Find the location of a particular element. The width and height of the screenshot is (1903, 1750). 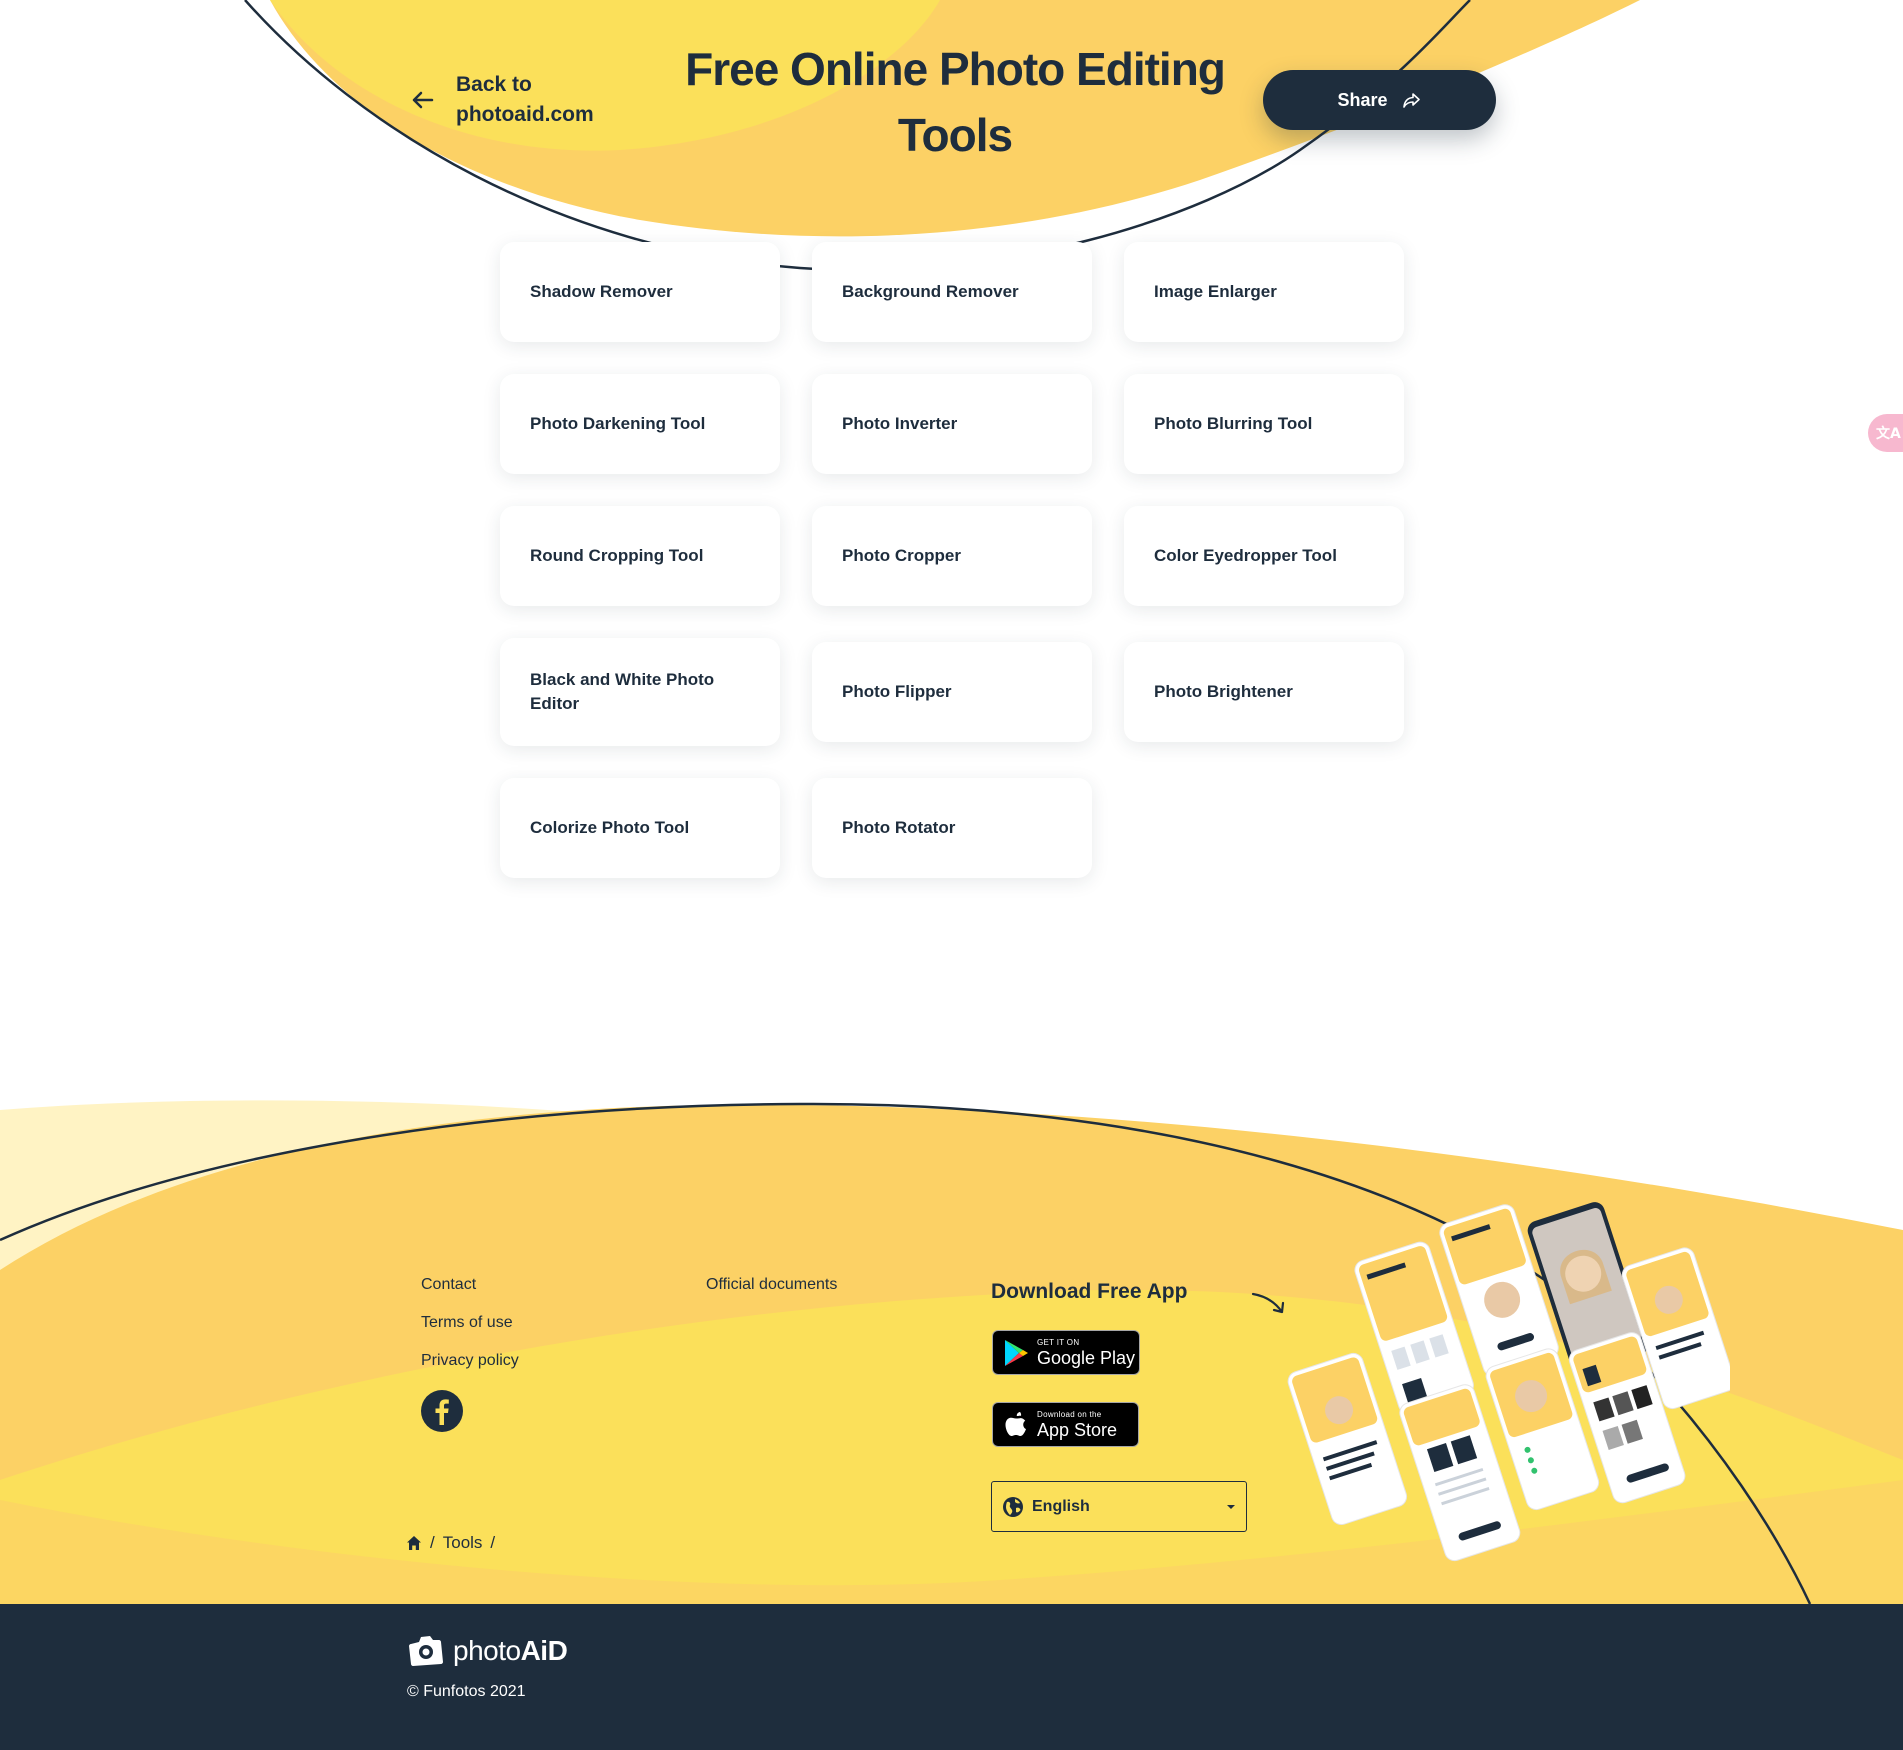

tool-card-photo-blurring: Photo Blurring Tool is located at coordinates (1264, 424).